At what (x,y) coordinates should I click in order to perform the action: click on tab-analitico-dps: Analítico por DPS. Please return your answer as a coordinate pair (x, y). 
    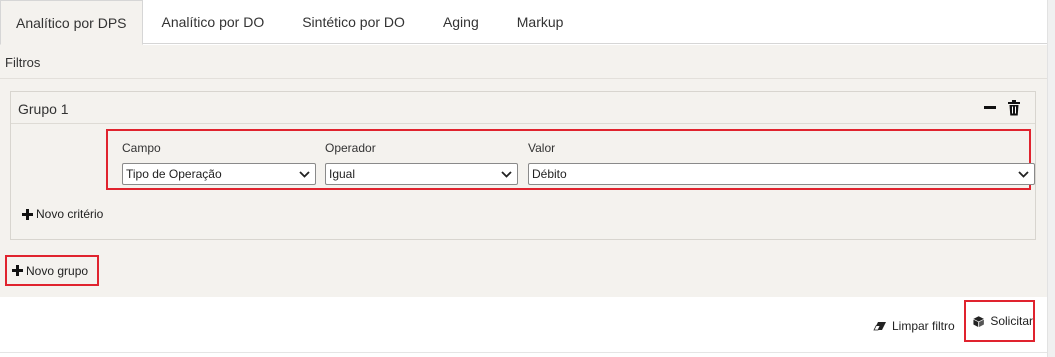
    Looking at the image, I should click on (71, 22).